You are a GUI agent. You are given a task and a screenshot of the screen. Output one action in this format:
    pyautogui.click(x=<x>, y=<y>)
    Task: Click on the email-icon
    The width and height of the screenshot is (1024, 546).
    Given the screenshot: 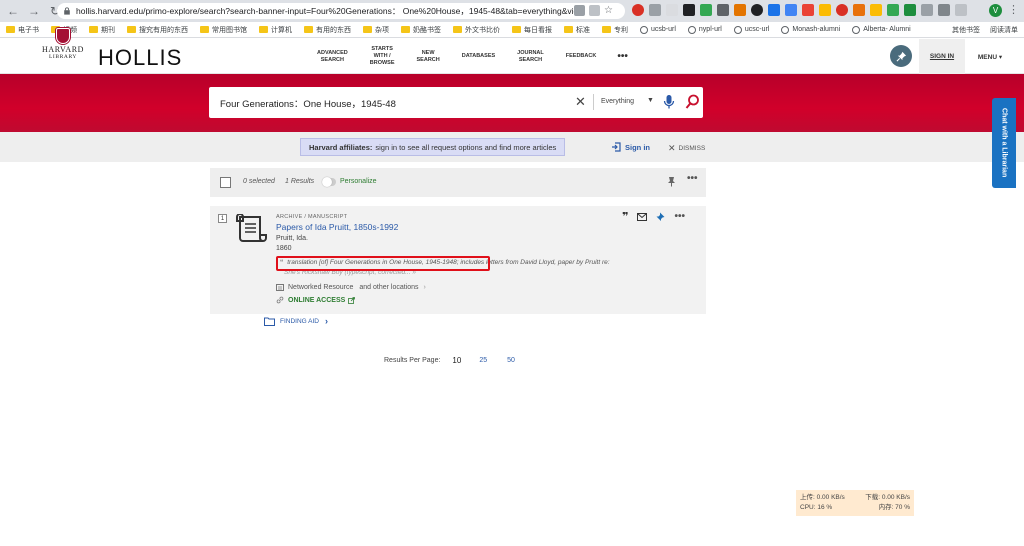 What is the action you would take?
    pyautogui.click(x=642, y=217)
    